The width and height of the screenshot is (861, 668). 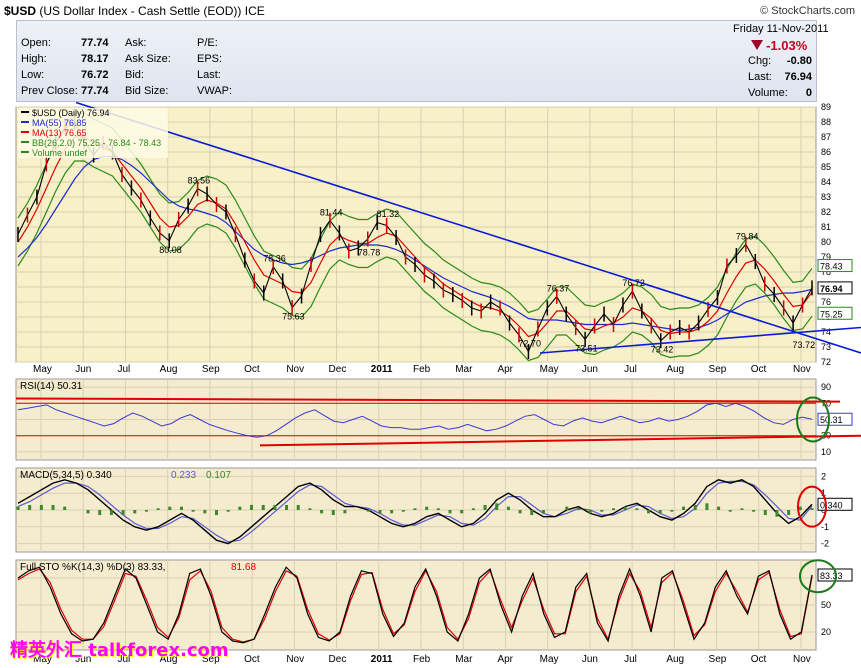 What do you see at coordinates (183, 475) in the screenshot?
I see `macd-legend-signal: 0.233` at bounding box center [183, 475].